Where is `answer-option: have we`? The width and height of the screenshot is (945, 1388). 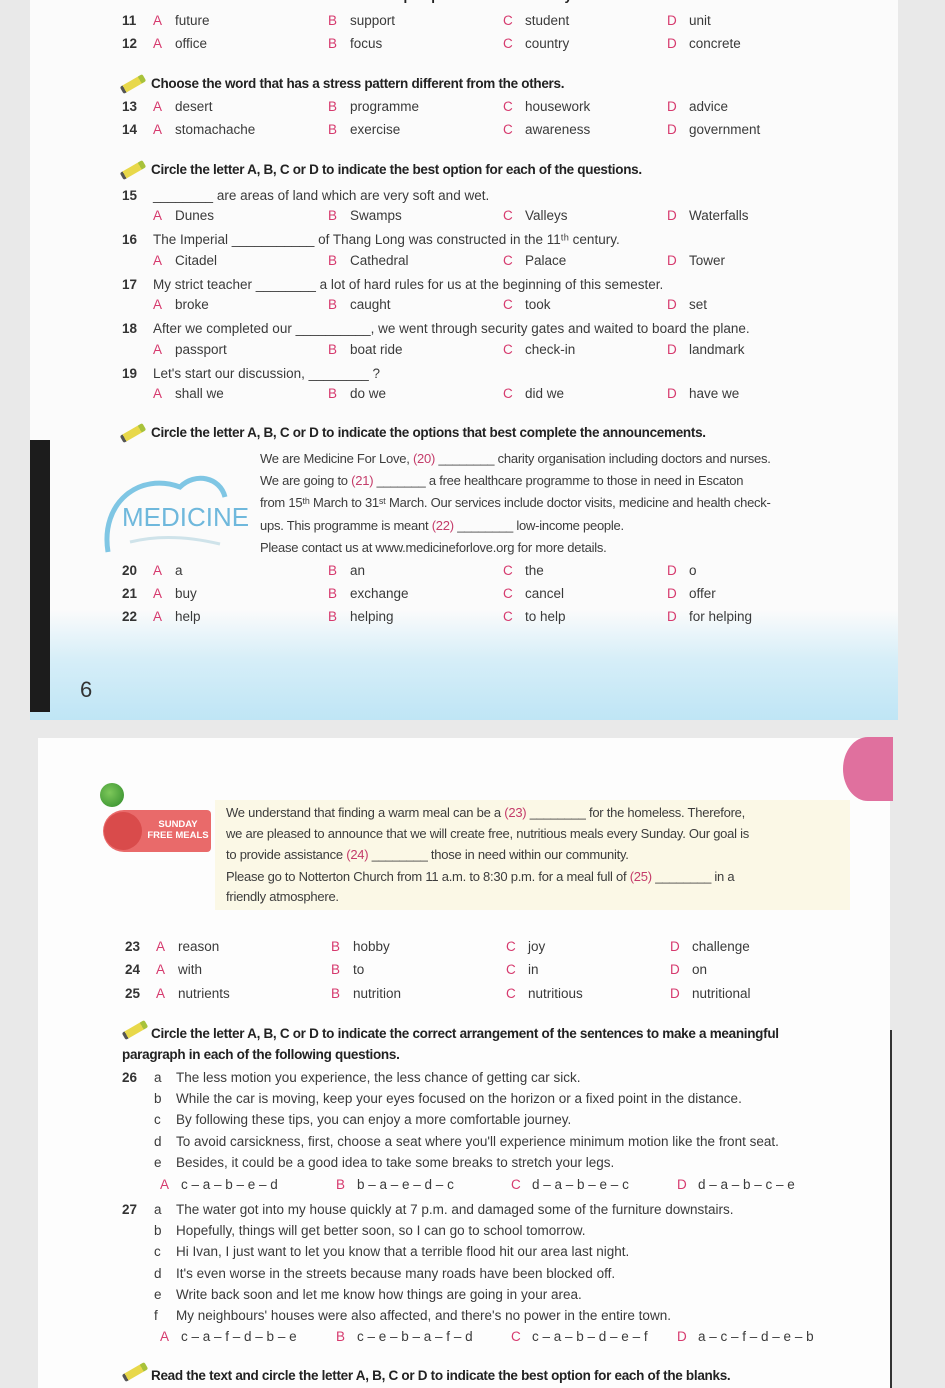
answer-option: have we is located at coordinates (714, 394).